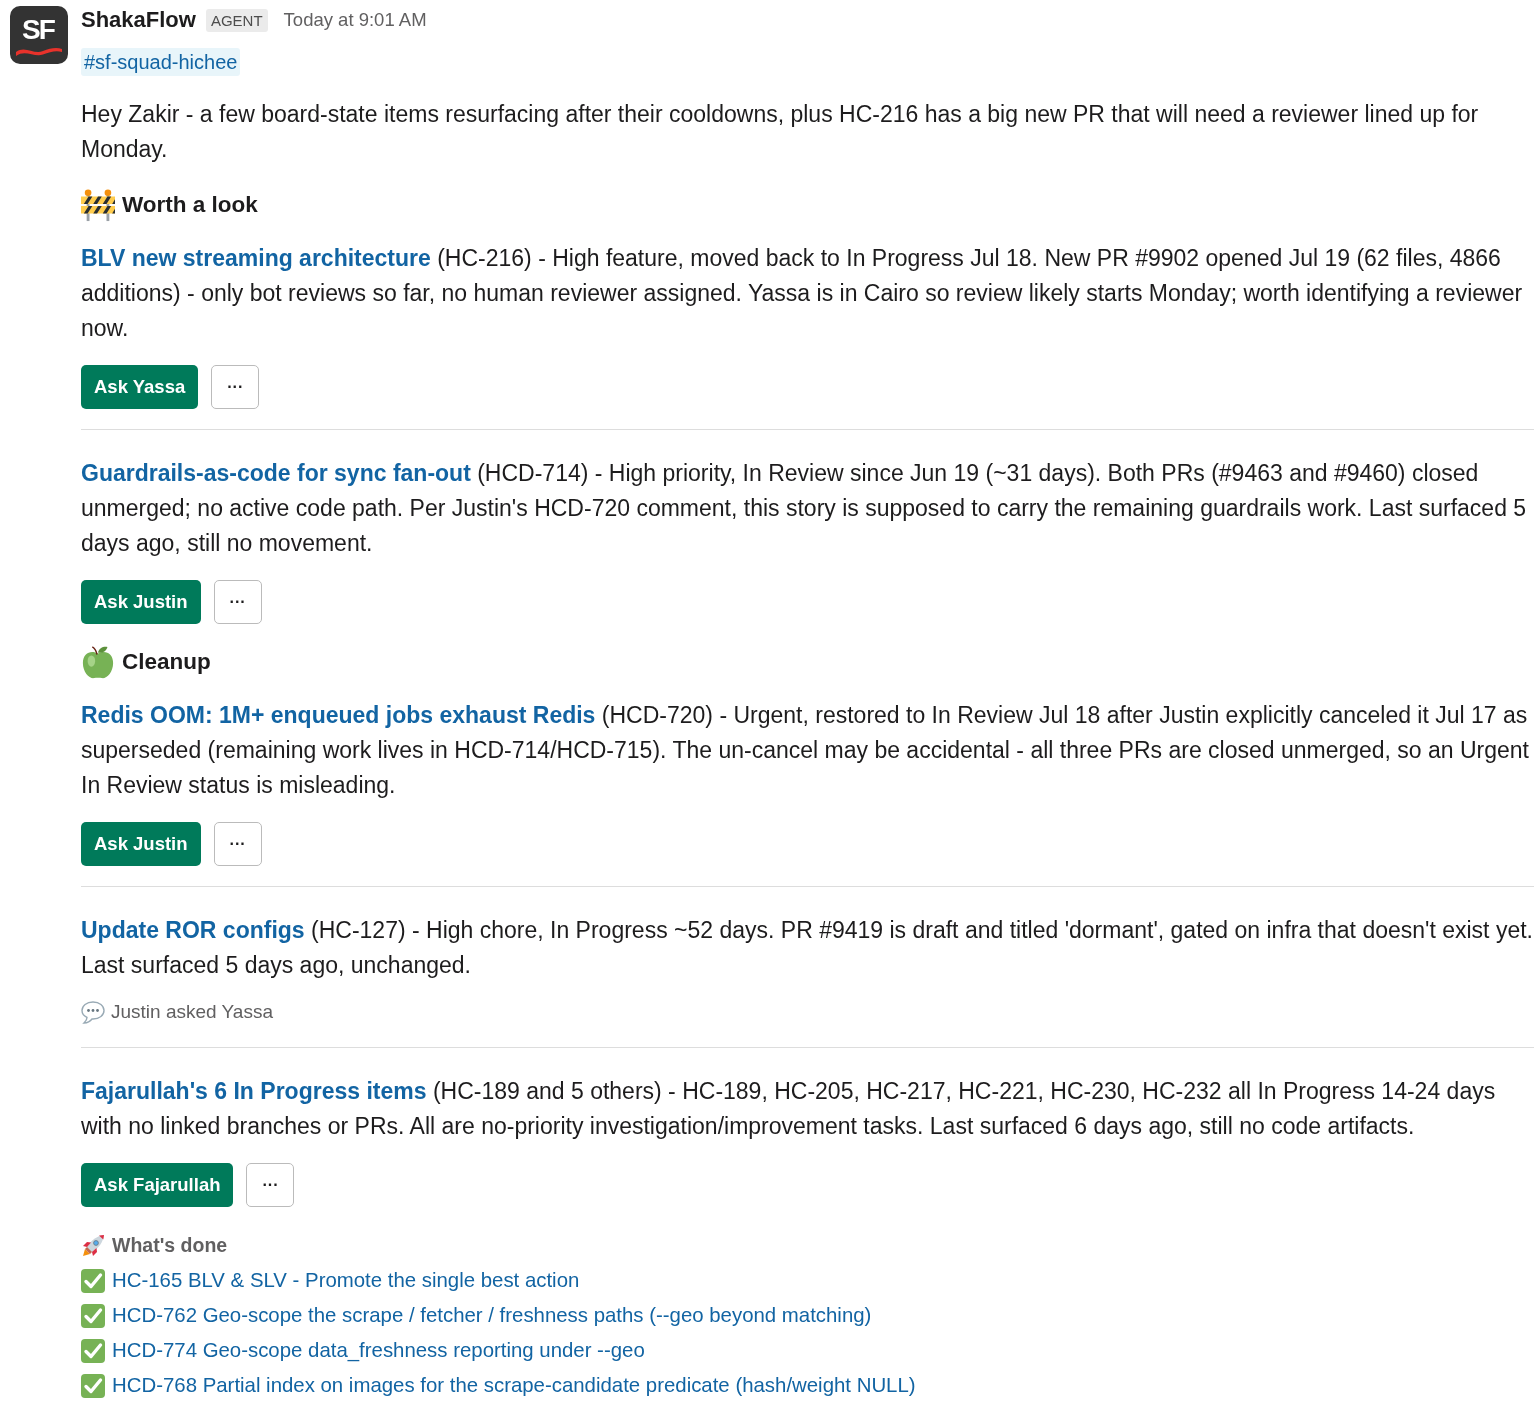 Image resolution: width=1536 pixels, height=1408 pixels. I want to click on avatar-letters: SF, so click(38, 30).